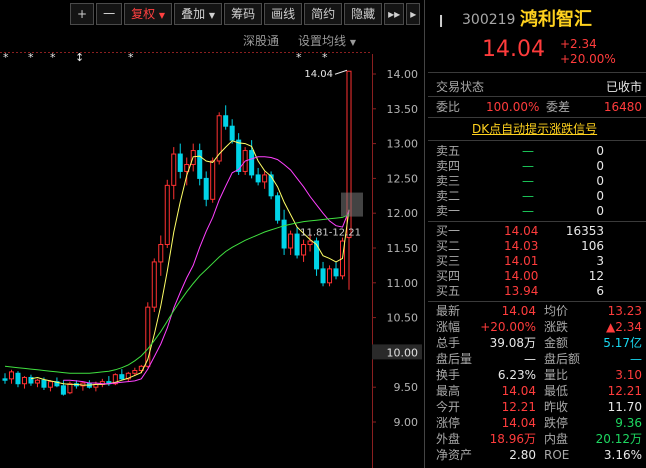  What do you see at coordinates (448, 231) in the screenshot?
I see `bid-label: 买一` at bounding box center [448, 231].